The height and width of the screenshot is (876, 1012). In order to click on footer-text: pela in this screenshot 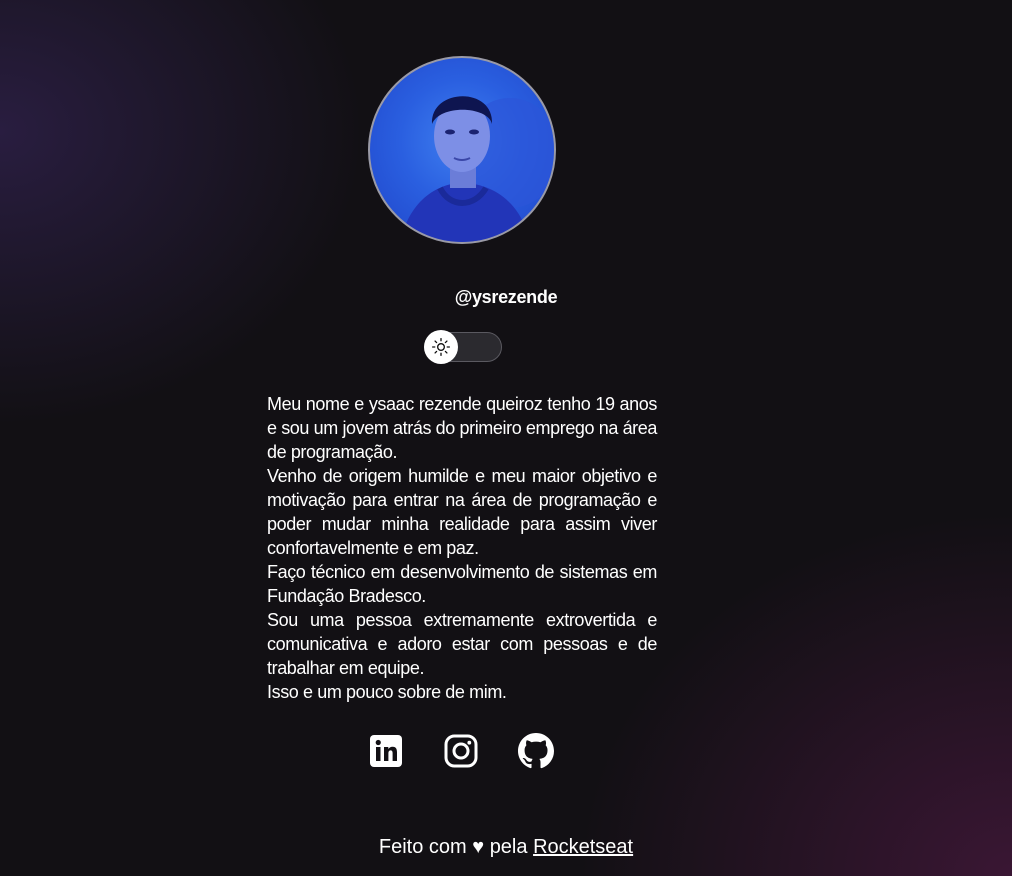, I will do `click(508, 847)`.